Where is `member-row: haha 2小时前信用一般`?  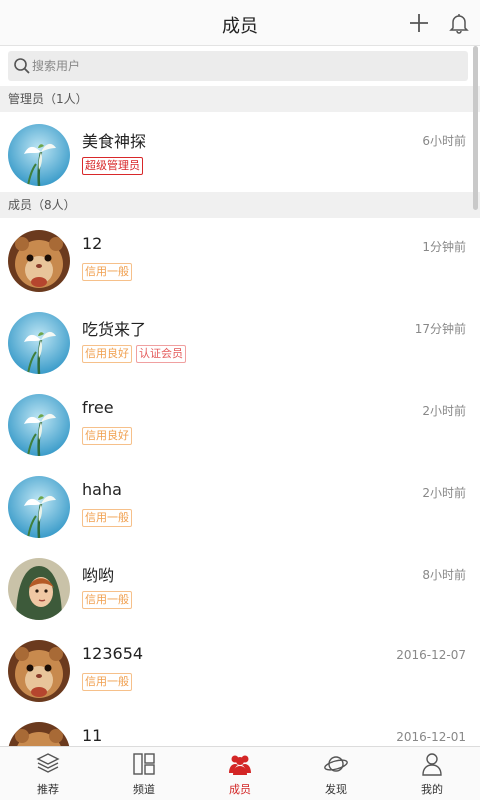
member-row: haha 2小时前信用一般 is located at coordinates (236, 505).